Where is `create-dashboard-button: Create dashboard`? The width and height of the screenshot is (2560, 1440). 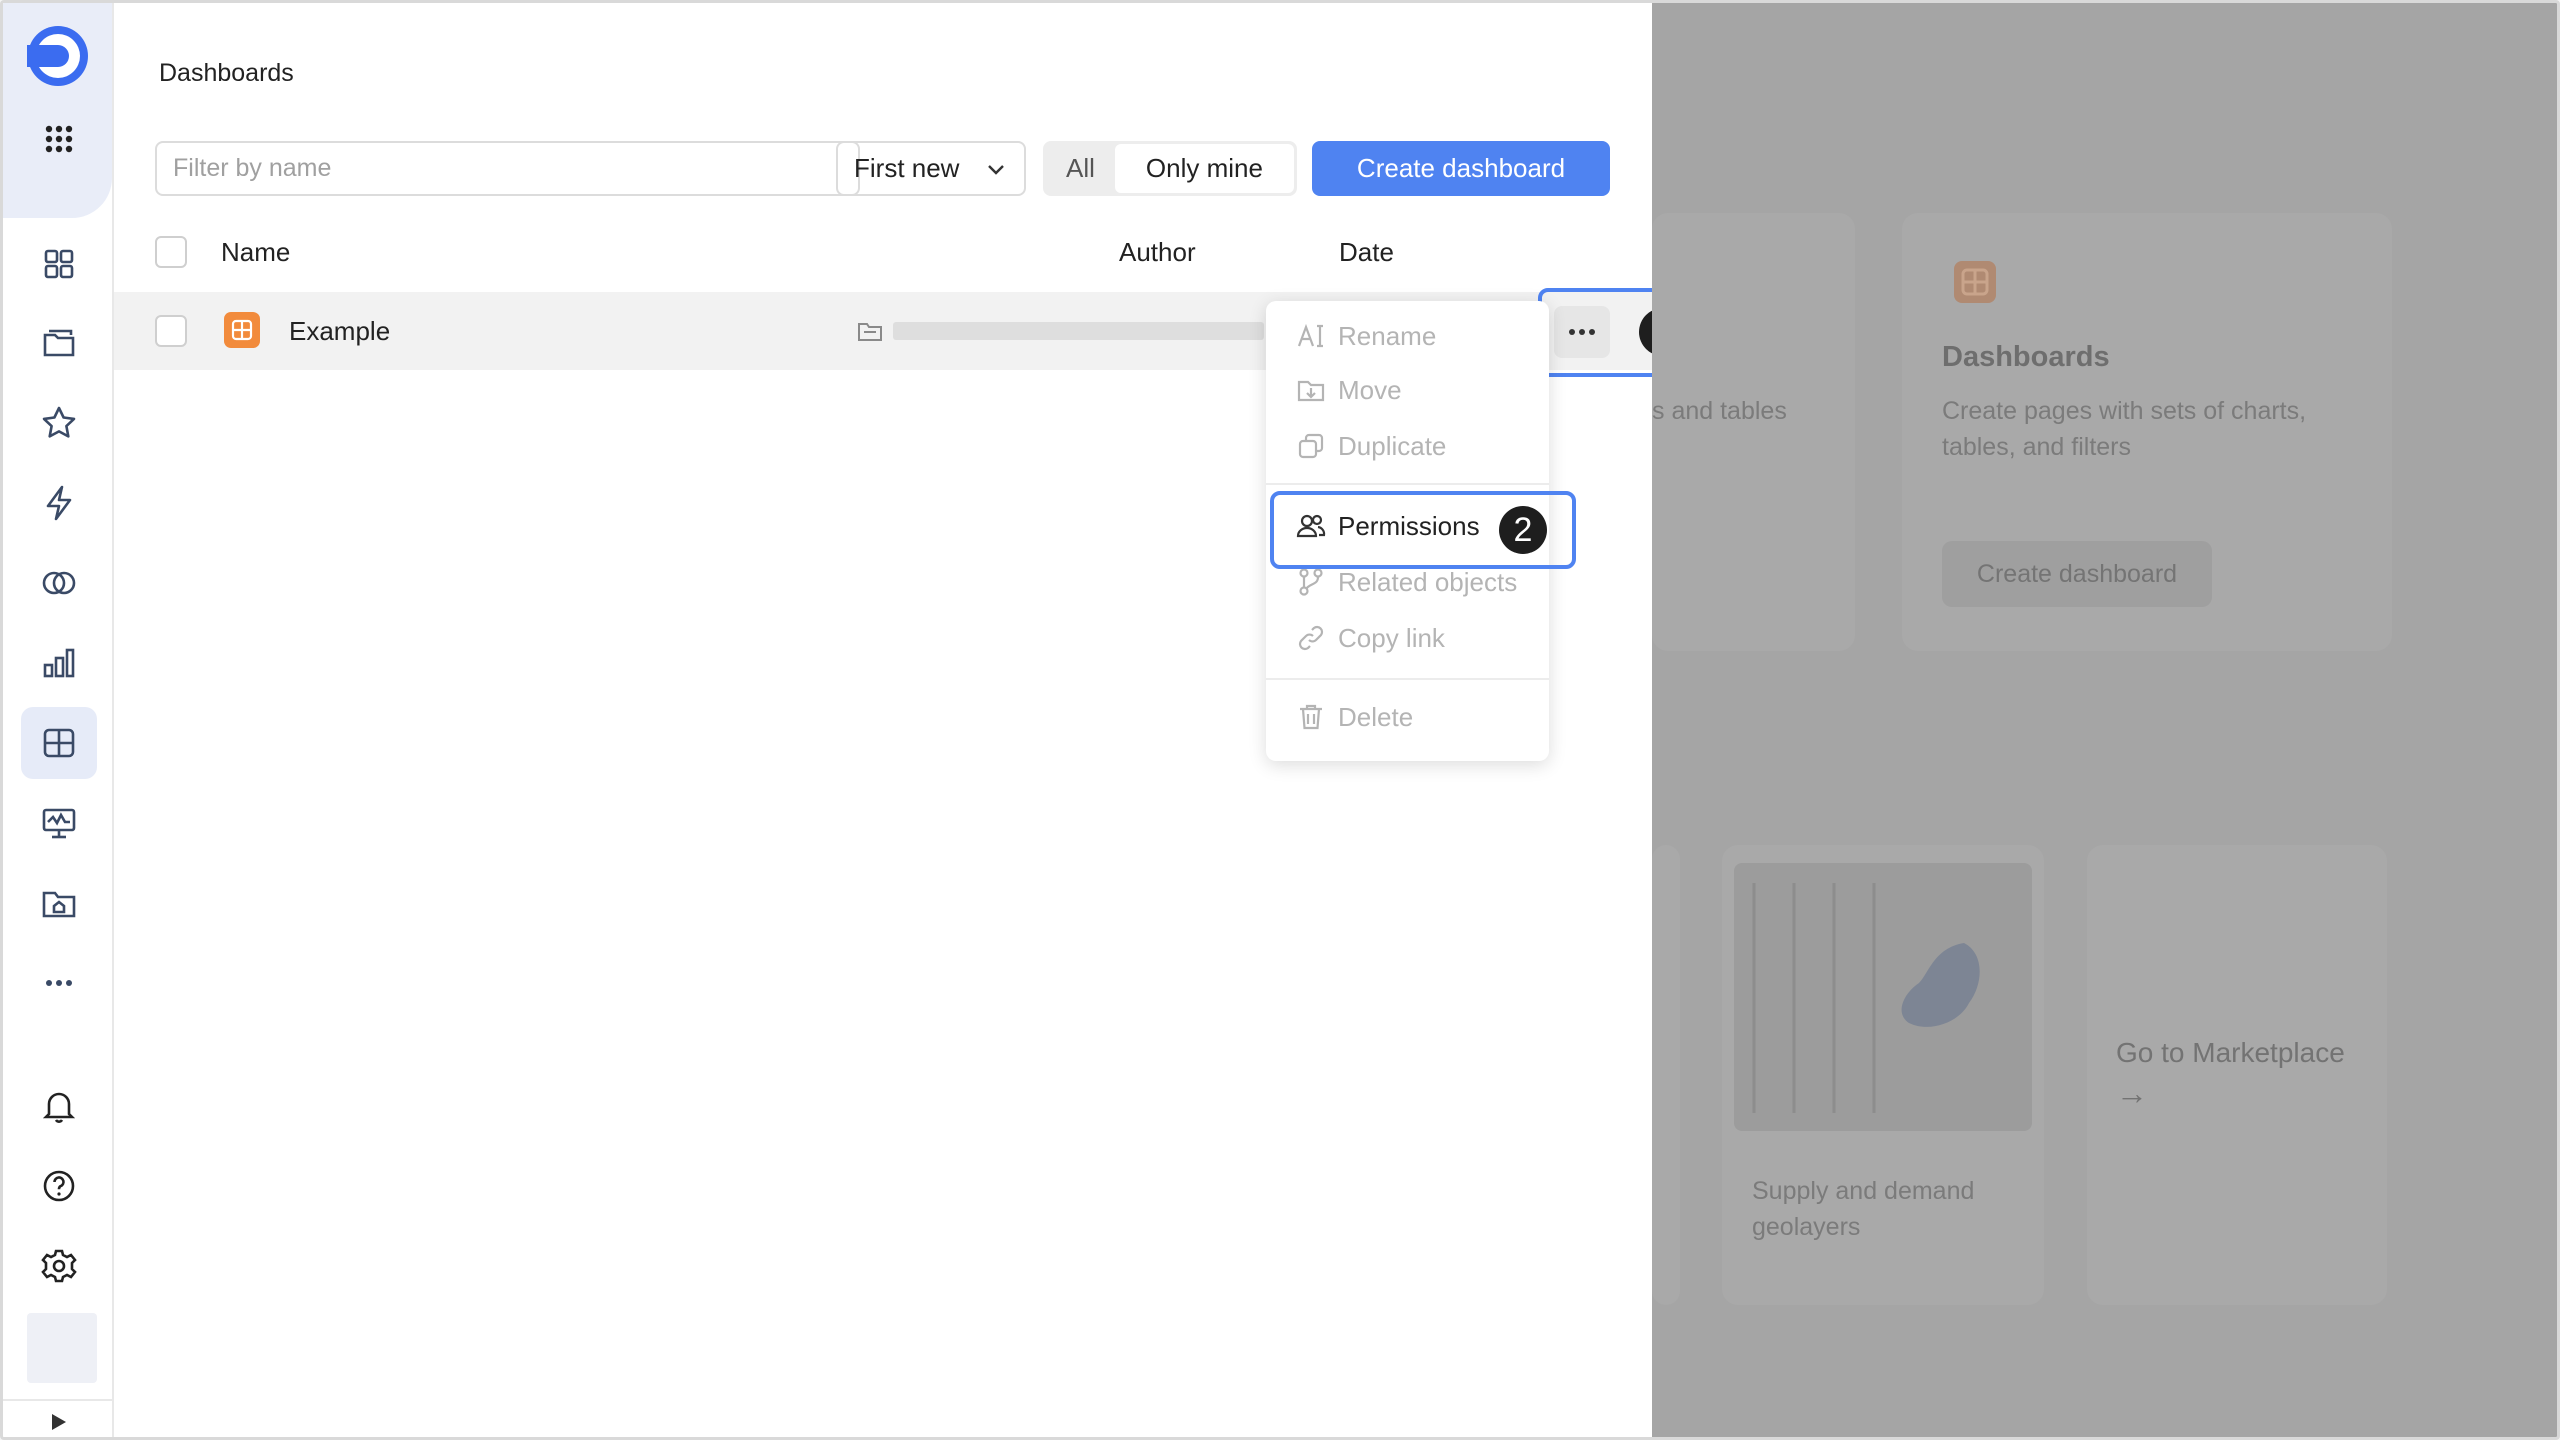
create-dashboard-button: Create dashboard is located at coordinates (1461, 168).